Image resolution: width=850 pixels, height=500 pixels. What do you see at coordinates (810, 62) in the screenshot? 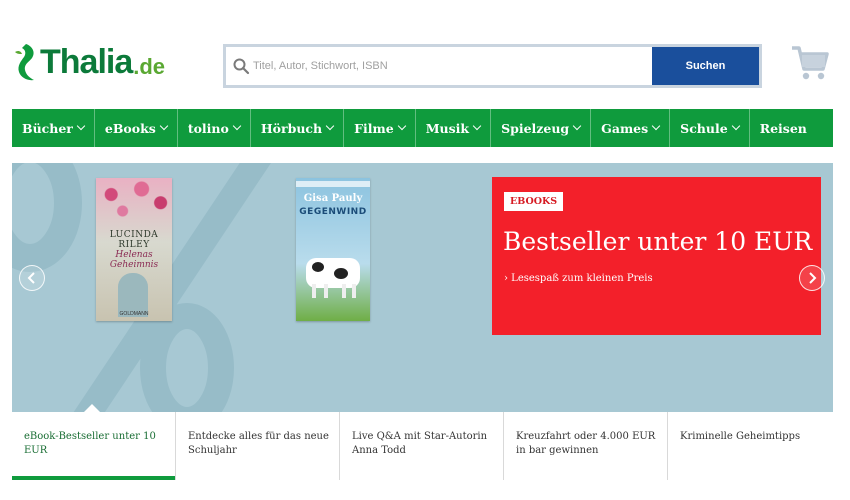
I see `cart-icon` at bounding box center [810, 62].